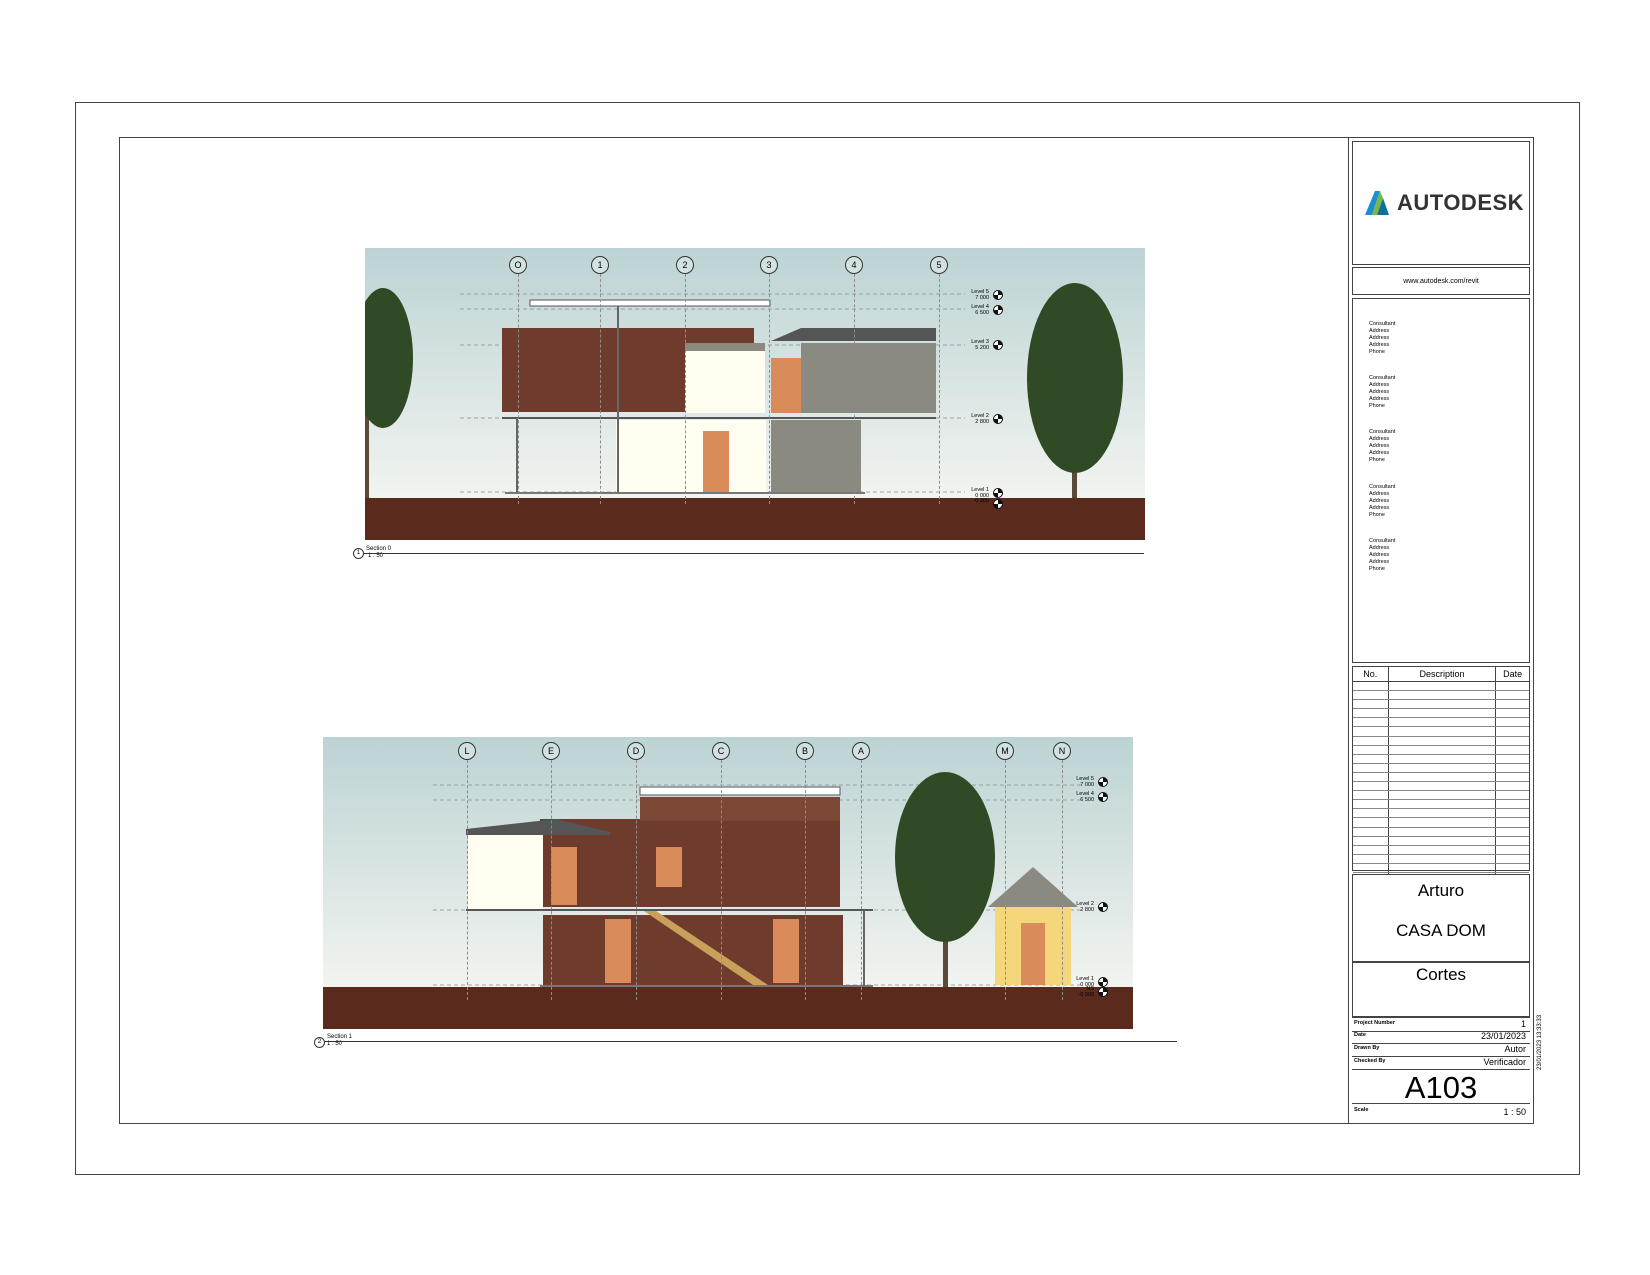 This screenshot has height=1275, width=1650. What do you see at coordinates (1504, 1062) in the screenshot?
I see `checked-by-value: Verificador` at bounding box center [1504, 1062].